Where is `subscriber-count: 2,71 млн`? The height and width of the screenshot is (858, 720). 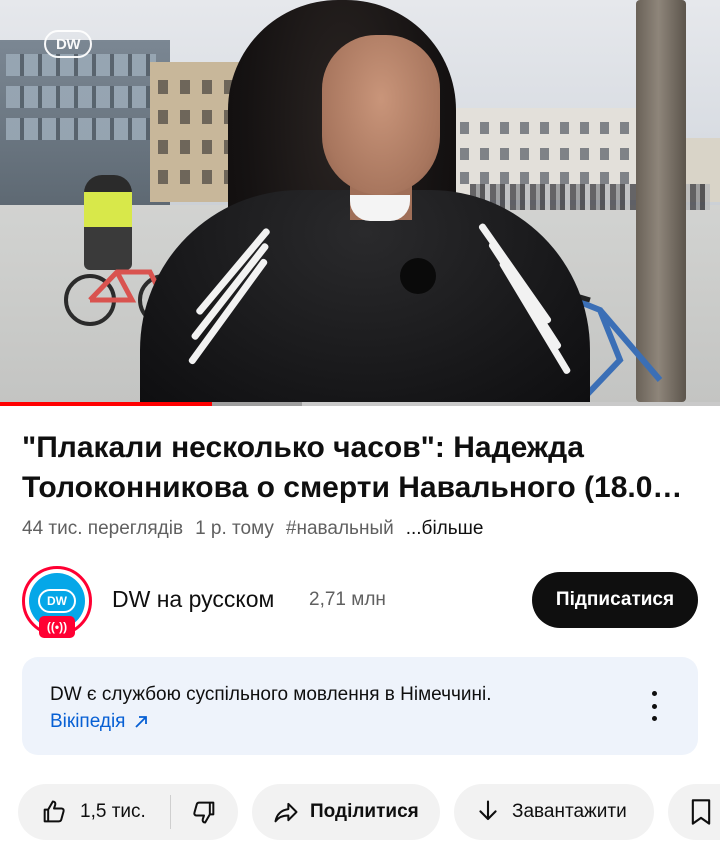
subscriber-count: 2,71 млн is located at coordinates (347, 599).